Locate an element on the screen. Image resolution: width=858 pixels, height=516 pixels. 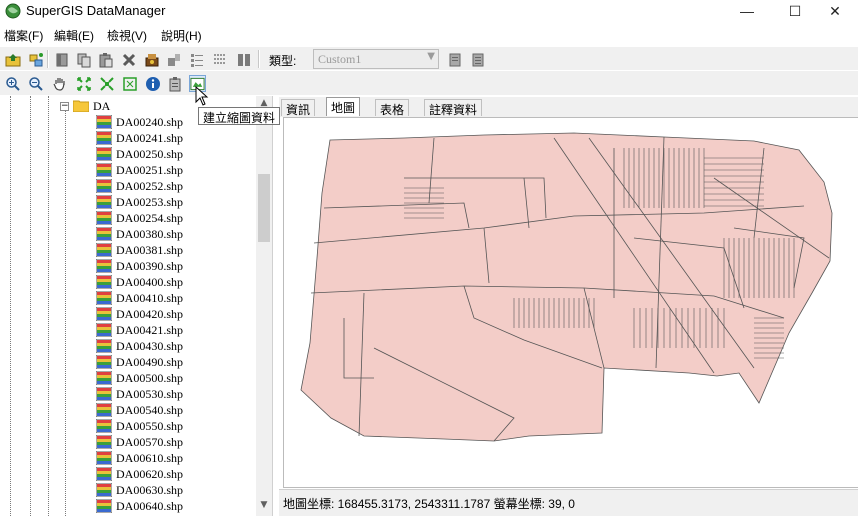
menu-help: 說明(H) is located at coordinates (181, 35).